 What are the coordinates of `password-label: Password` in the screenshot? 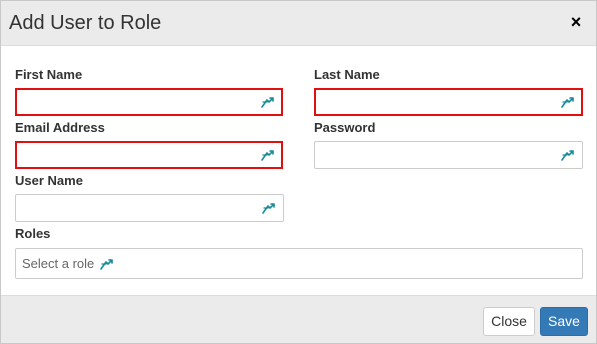 It's located at (345, 127).